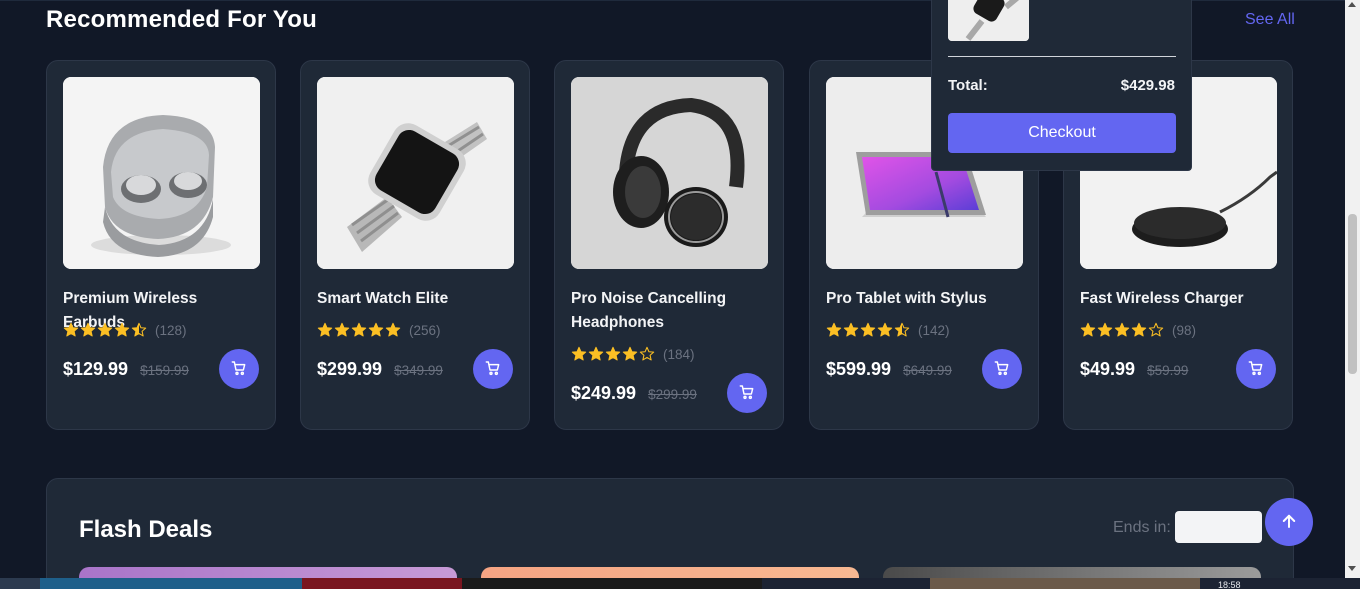 This screenshot has width=1360, height=589. What do you see at coordinates (968, 85) in the screenshot?
I see `cart-total-label: Total:` at bounding box center [968, 85].